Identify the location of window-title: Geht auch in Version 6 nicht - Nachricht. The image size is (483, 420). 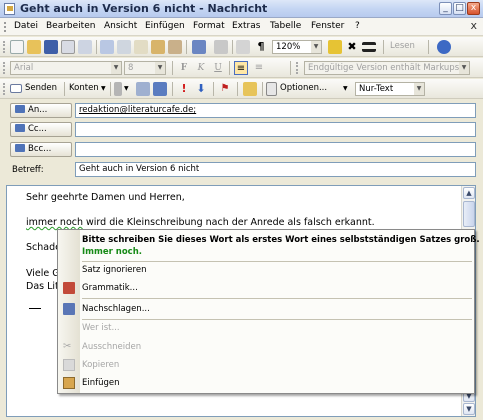
(144, 8).